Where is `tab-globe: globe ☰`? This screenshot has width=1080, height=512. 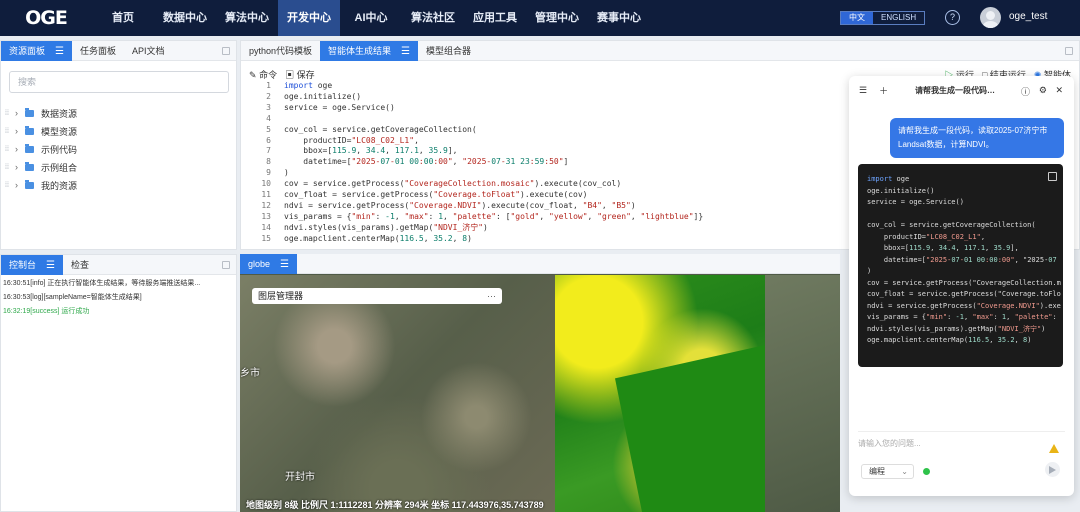
tab-globe: globe ☰ is located at coordinates (268, 264).